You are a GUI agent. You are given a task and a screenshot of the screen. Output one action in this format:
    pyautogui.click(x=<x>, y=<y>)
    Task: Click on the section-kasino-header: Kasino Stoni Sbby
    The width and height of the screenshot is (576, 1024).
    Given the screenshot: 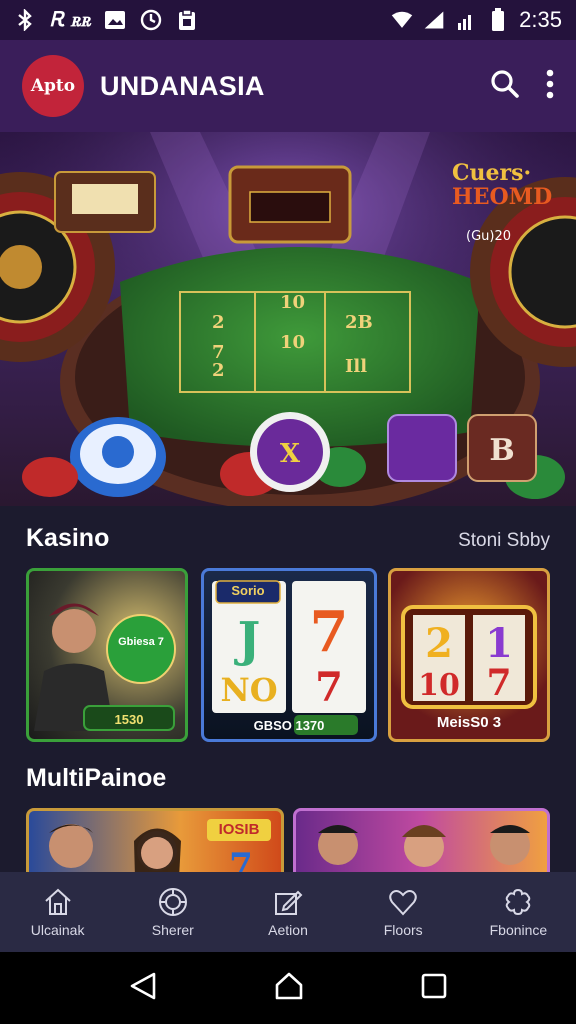 What is the action you would take?
    pyautogui.click(x=288, y=538)
    